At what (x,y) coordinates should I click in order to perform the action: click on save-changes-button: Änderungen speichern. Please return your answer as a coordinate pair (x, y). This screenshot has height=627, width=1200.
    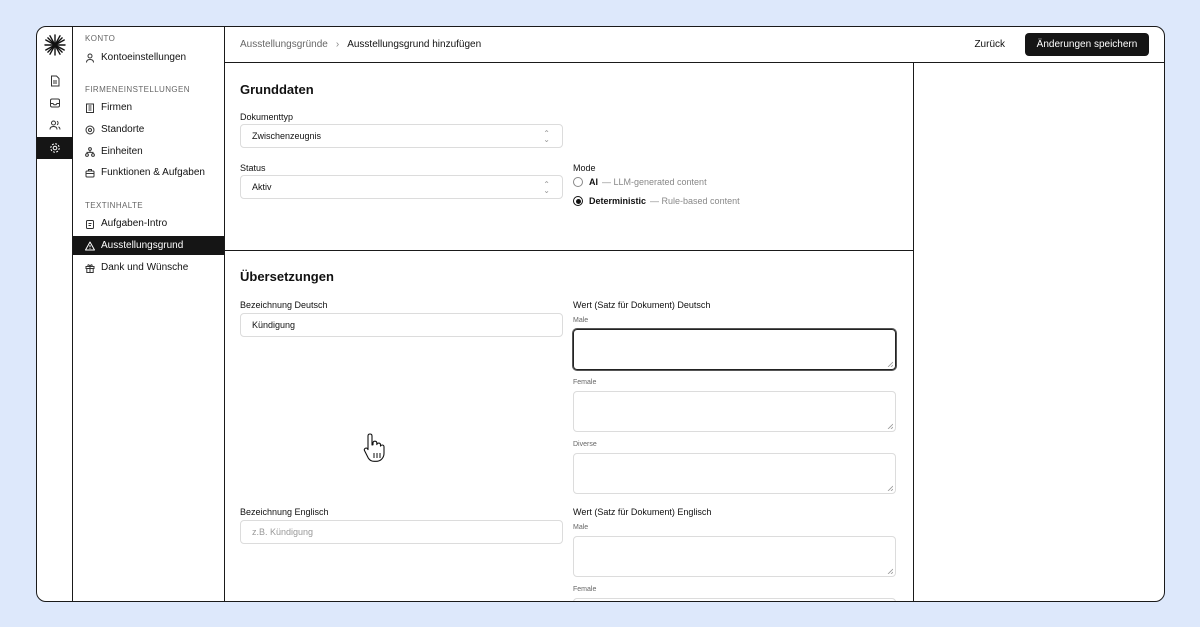
    Looking at the image, I should click on (1087, 44).